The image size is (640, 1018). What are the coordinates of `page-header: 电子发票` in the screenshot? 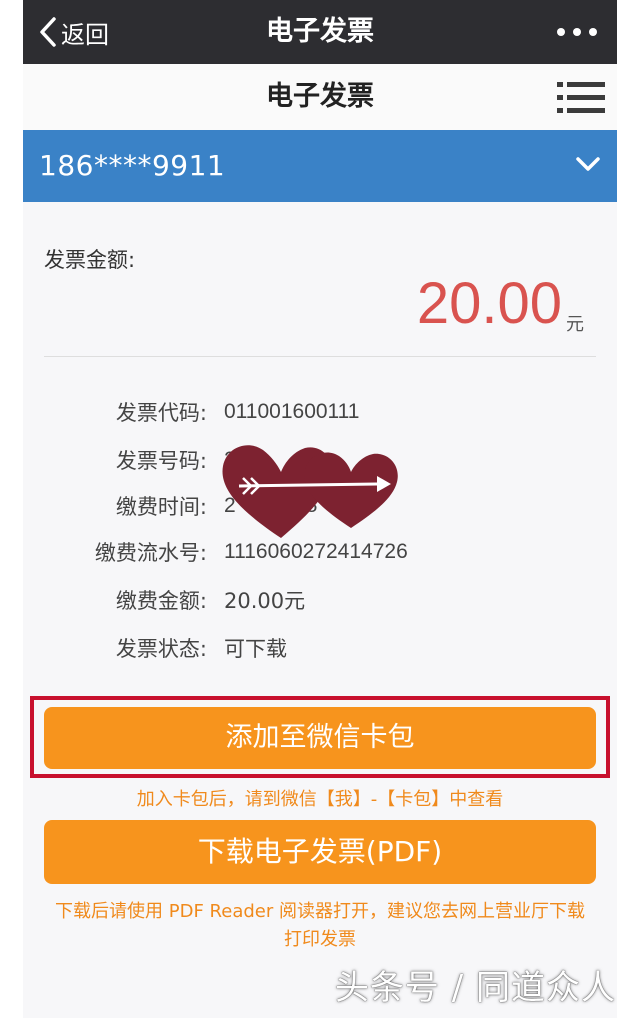 It's located at (320, 97).